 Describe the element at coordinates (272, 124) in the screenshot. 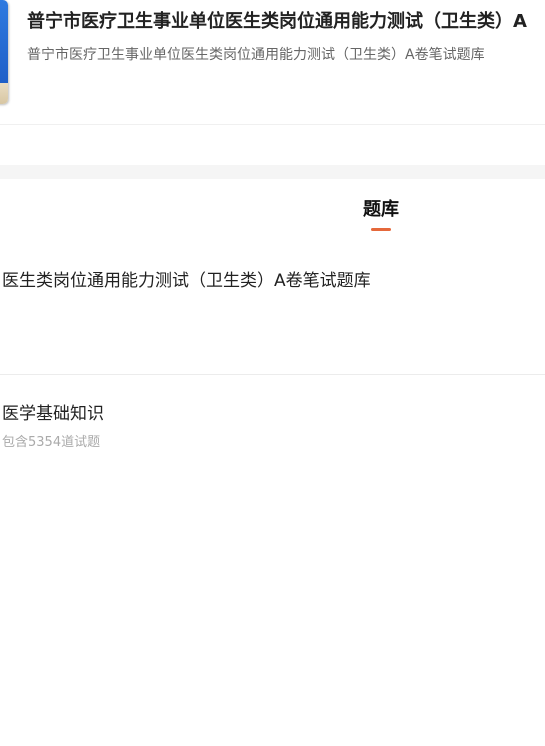

I see `header-divider` at that location.